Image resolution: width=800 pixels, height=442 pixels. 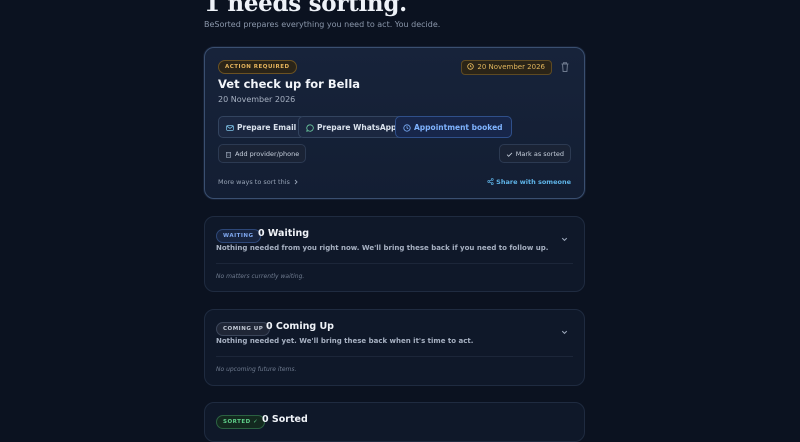 I want to click on action-required-badge: ACTION REQUIRED, so click(x=257, y=67).